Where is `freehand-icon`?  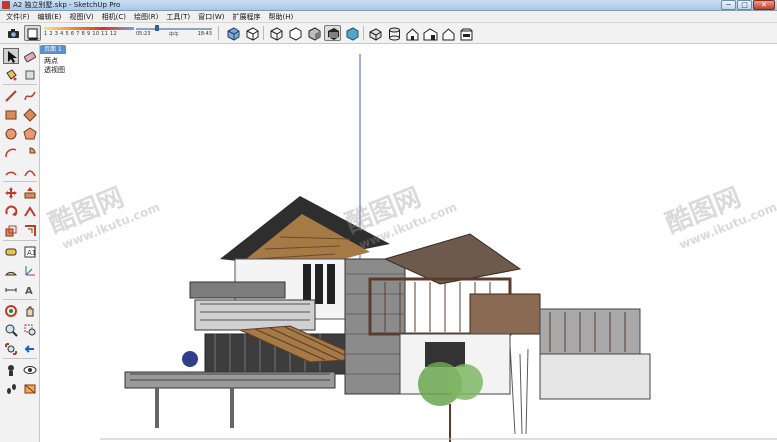 freehand-icon is located at coordinates (30, 96).